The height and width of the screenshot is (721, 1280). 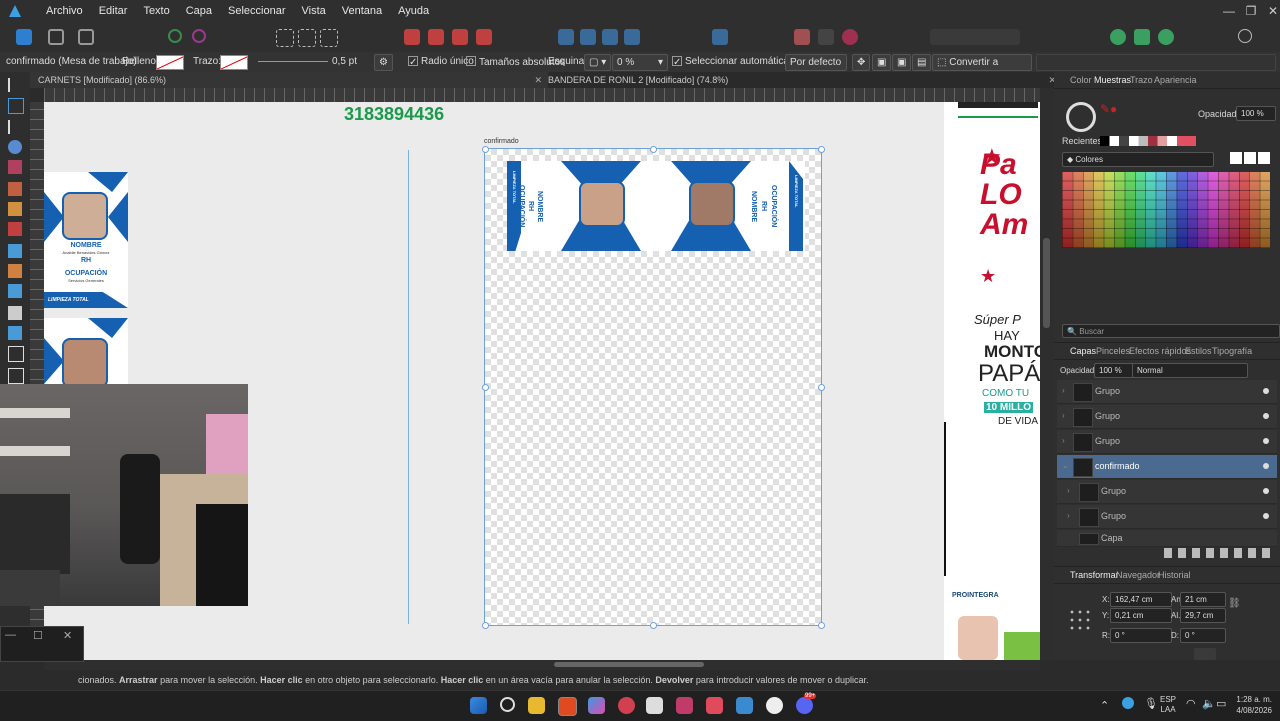 What do you see at coordinates (542, 665) in the screenshot?
I see `horizontal-scrollbar` at bounding box center [542, 665].